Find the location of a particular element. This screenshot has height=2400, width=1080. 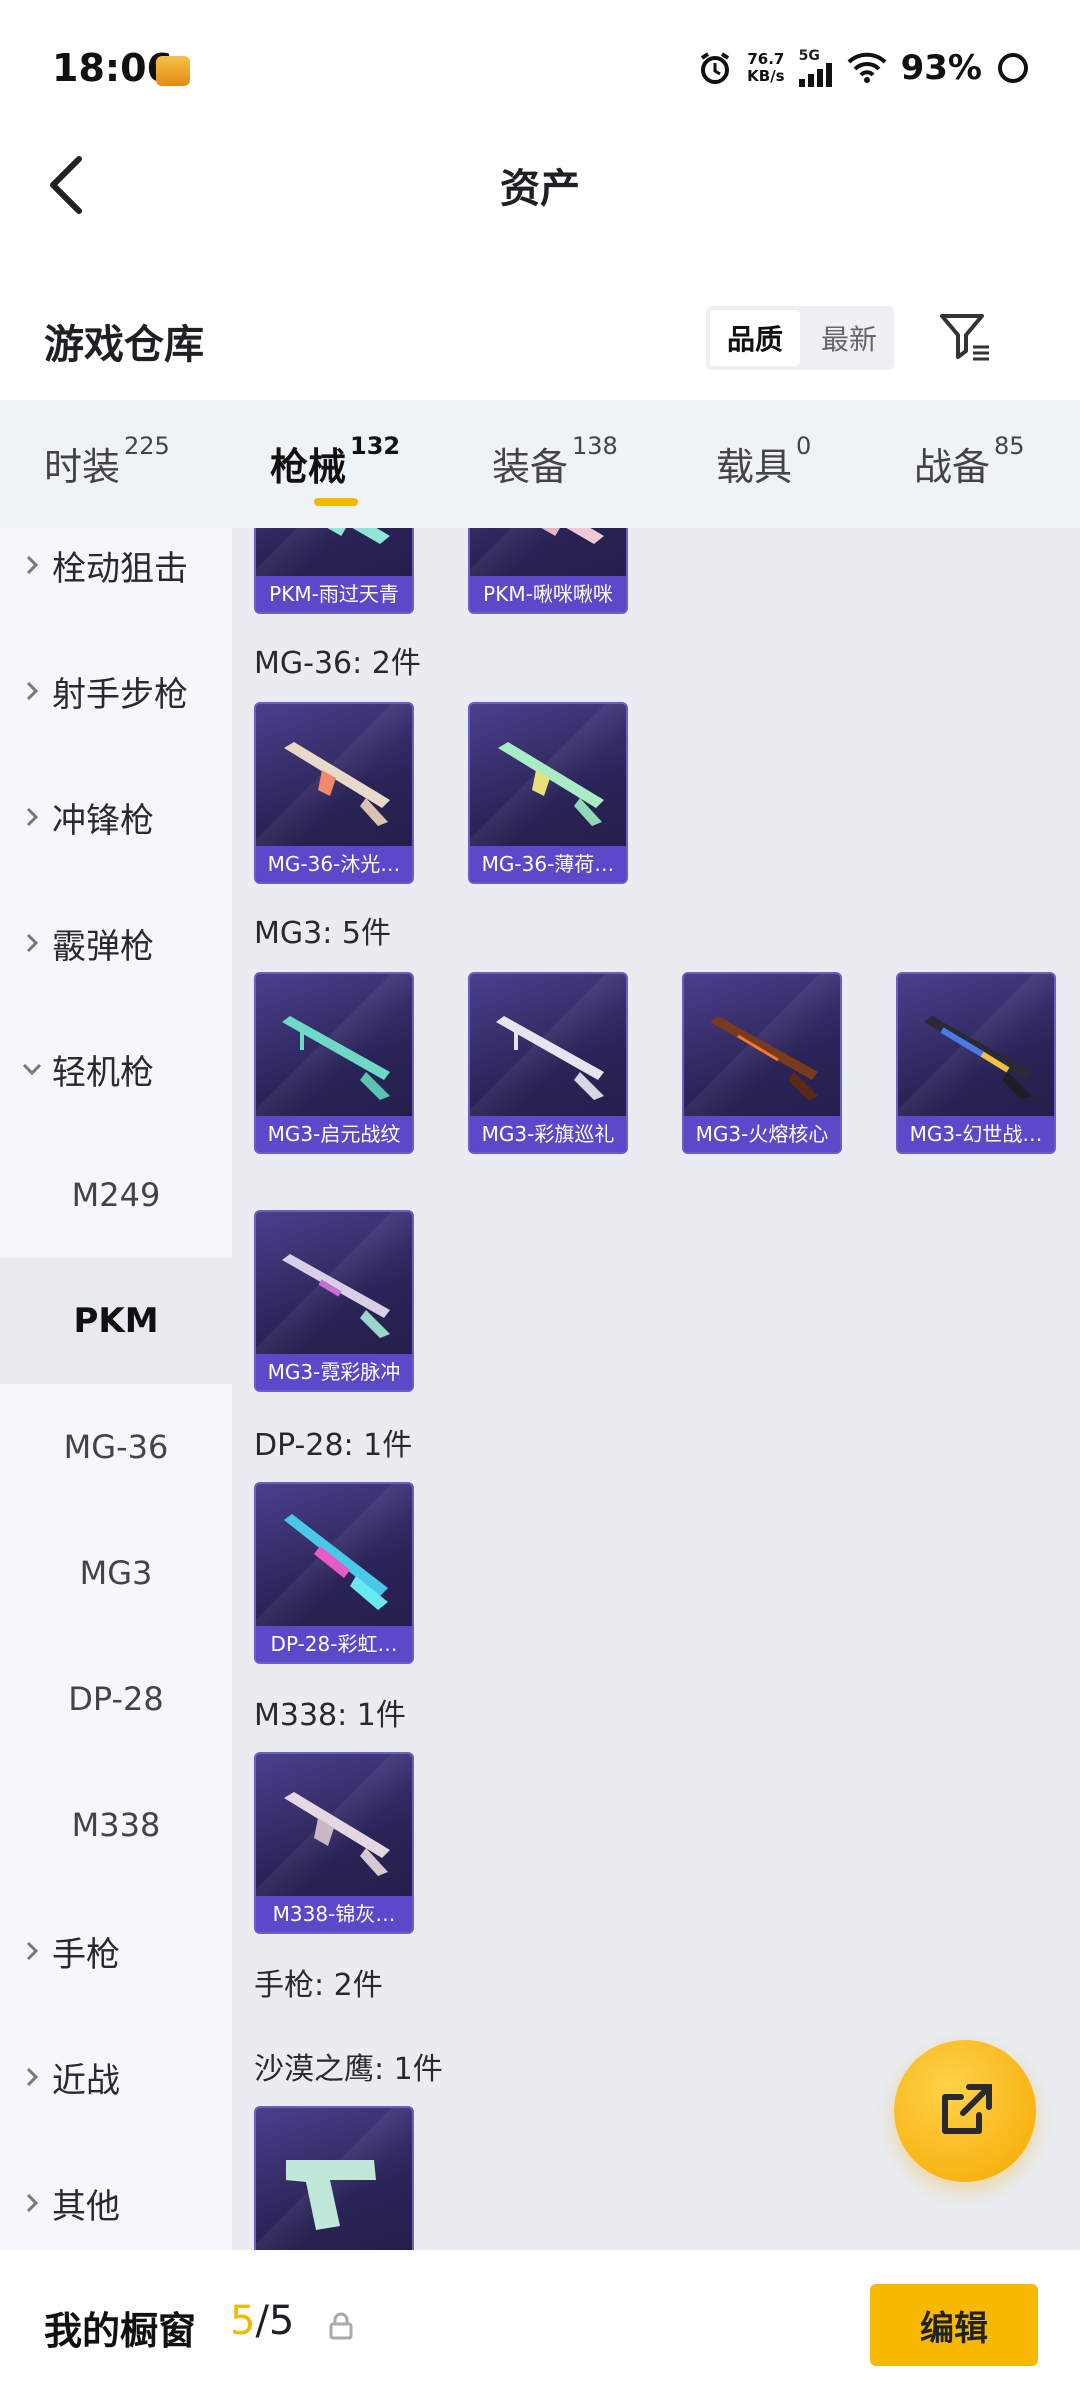

group-label-mg36: MG-36: 2件 is located at coordinates (337, 663).